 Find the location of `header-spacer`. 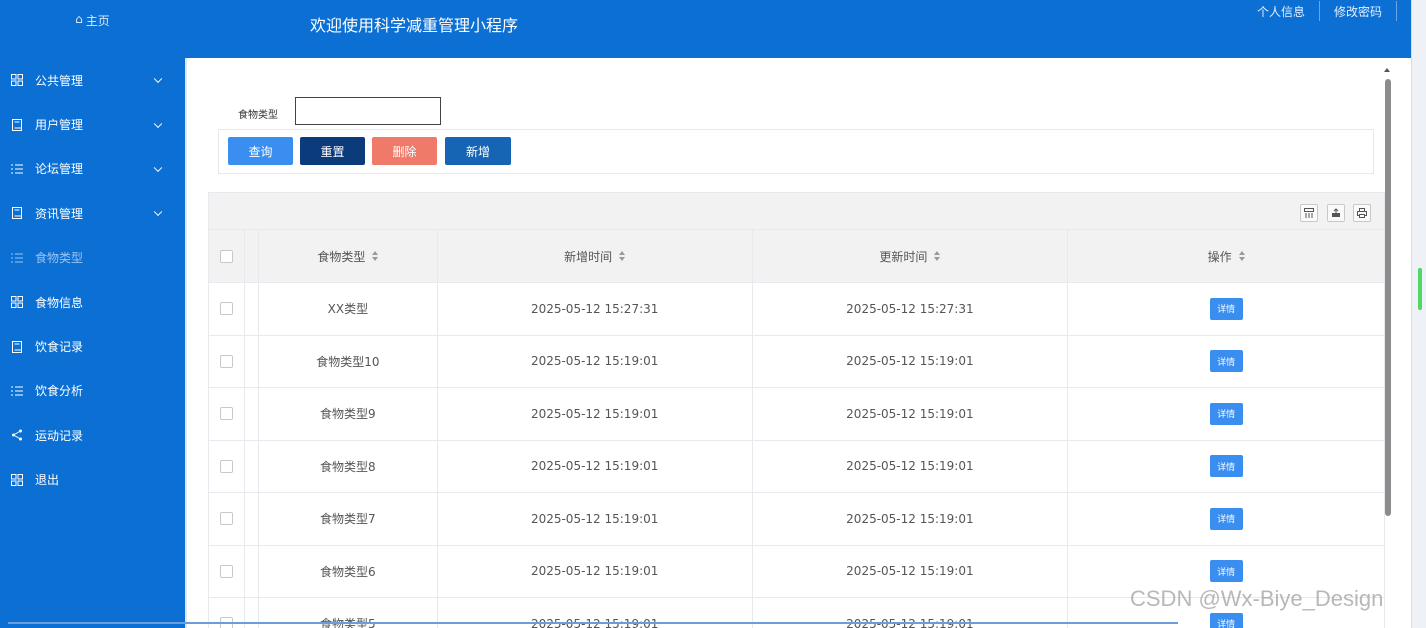

header-spacer is located at coordinates (252, 256).